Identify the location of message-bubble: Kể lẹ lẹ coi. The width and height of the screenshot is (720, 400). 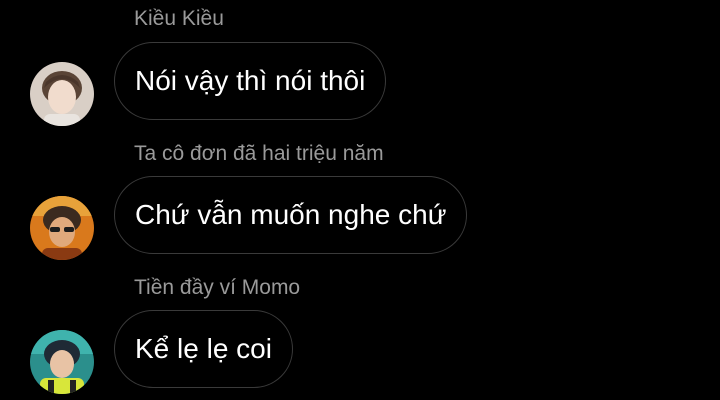
(203, 349).